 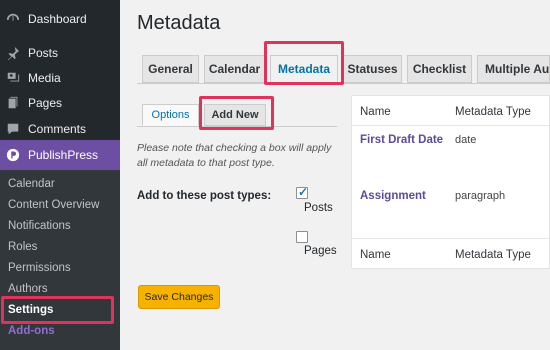 I want to click on menu-label: Pages, so click(x=45, y=102).